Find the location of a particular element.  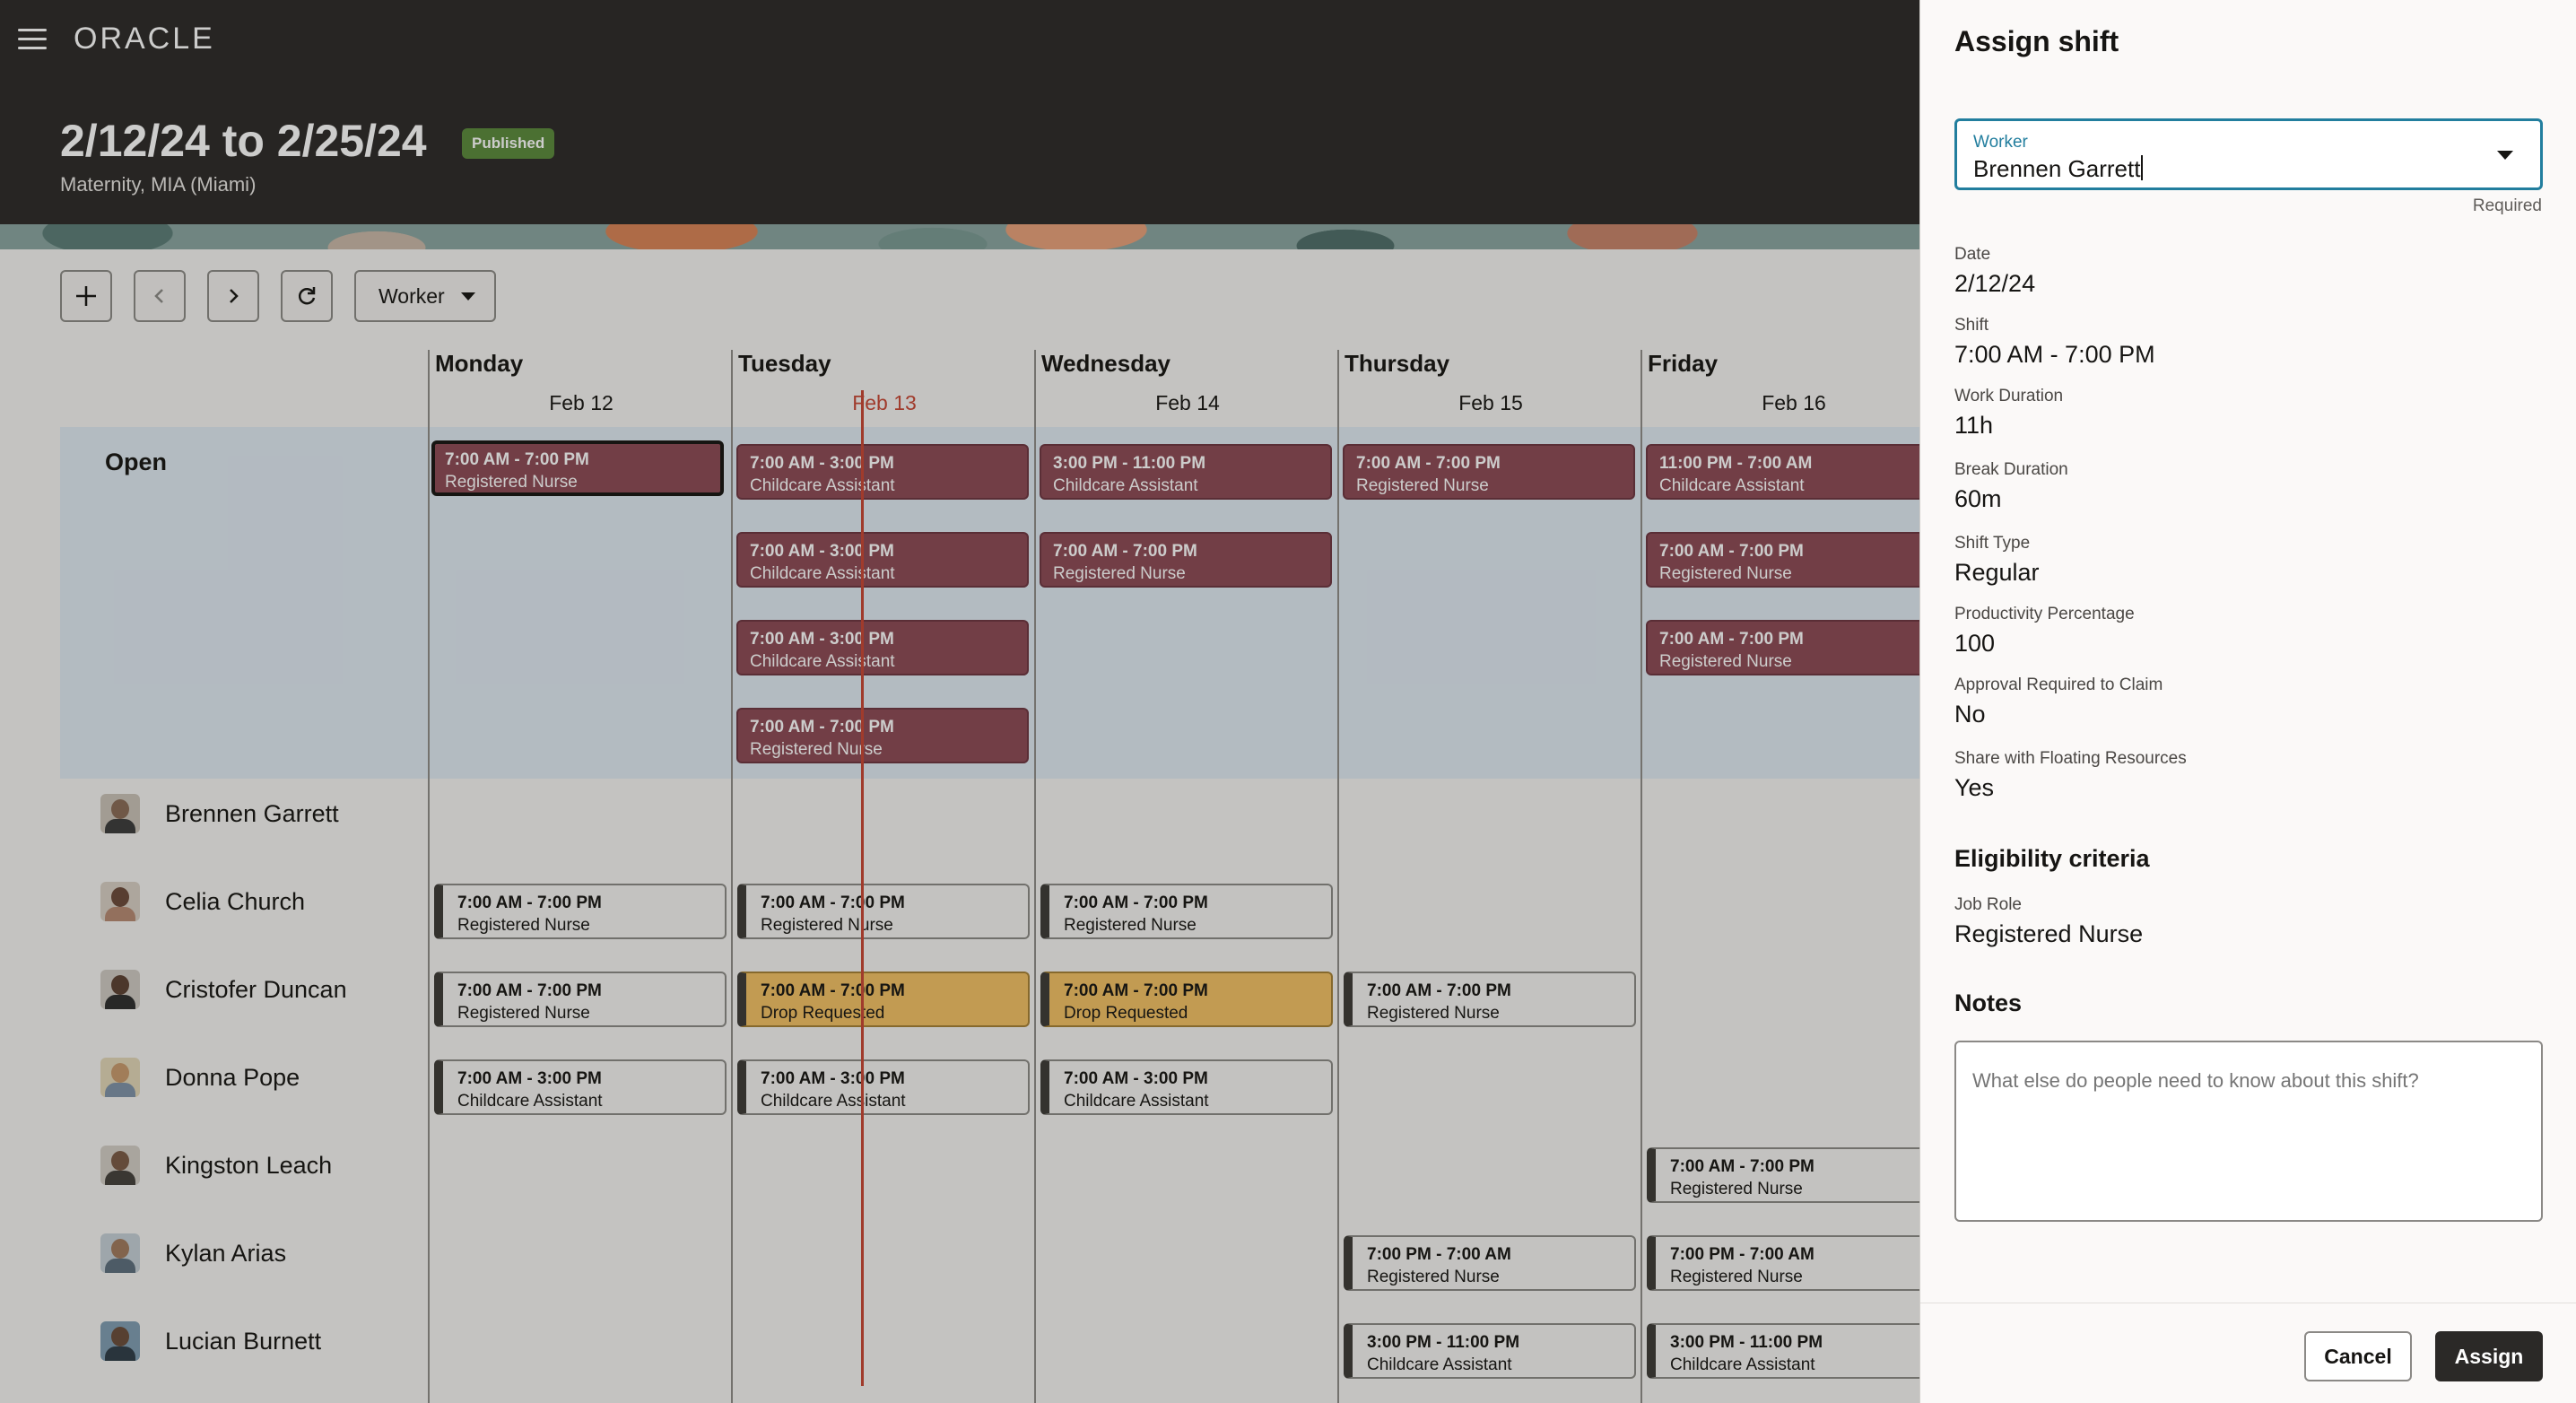

field-work-duration: Work Duration 11h is located at coordinates (2008, 413).